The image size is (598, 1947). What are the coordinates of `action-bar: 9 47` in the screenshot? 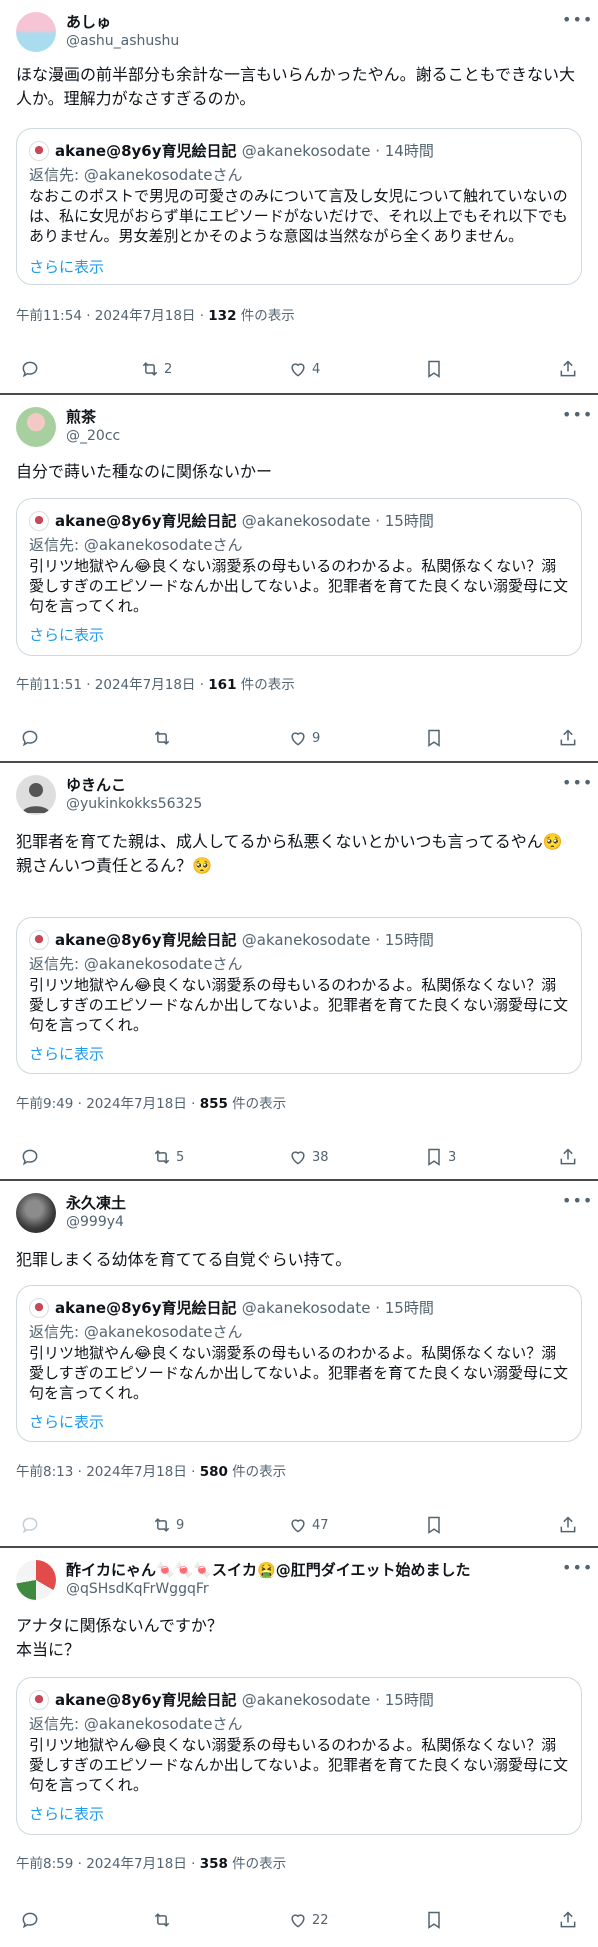 It's located at (299, 1525).